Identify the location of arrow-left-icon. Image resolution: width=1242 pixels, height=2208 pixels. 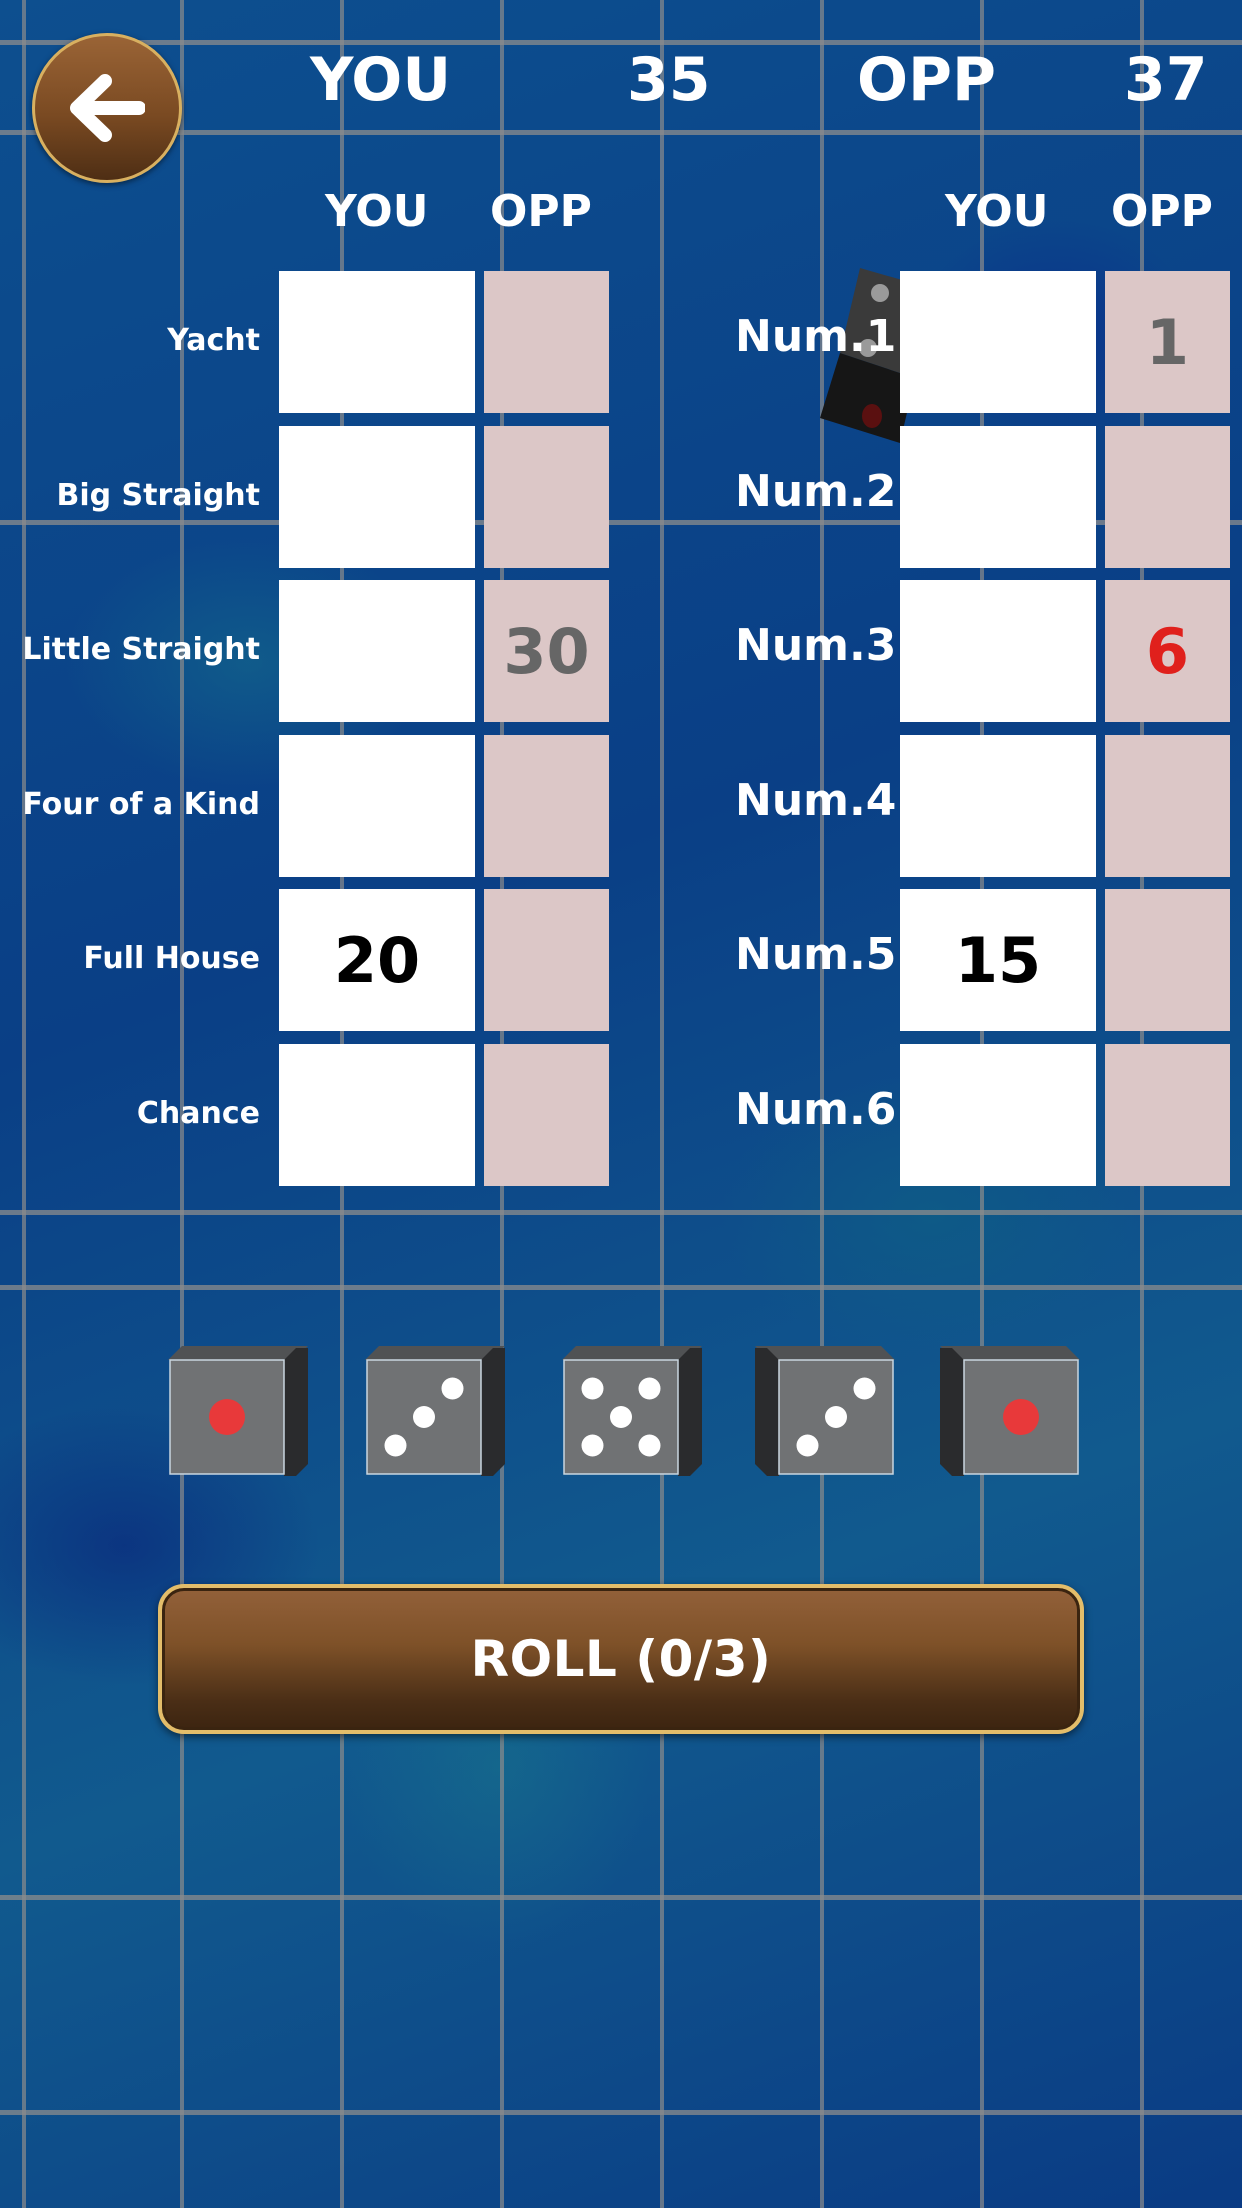
(107, 108).